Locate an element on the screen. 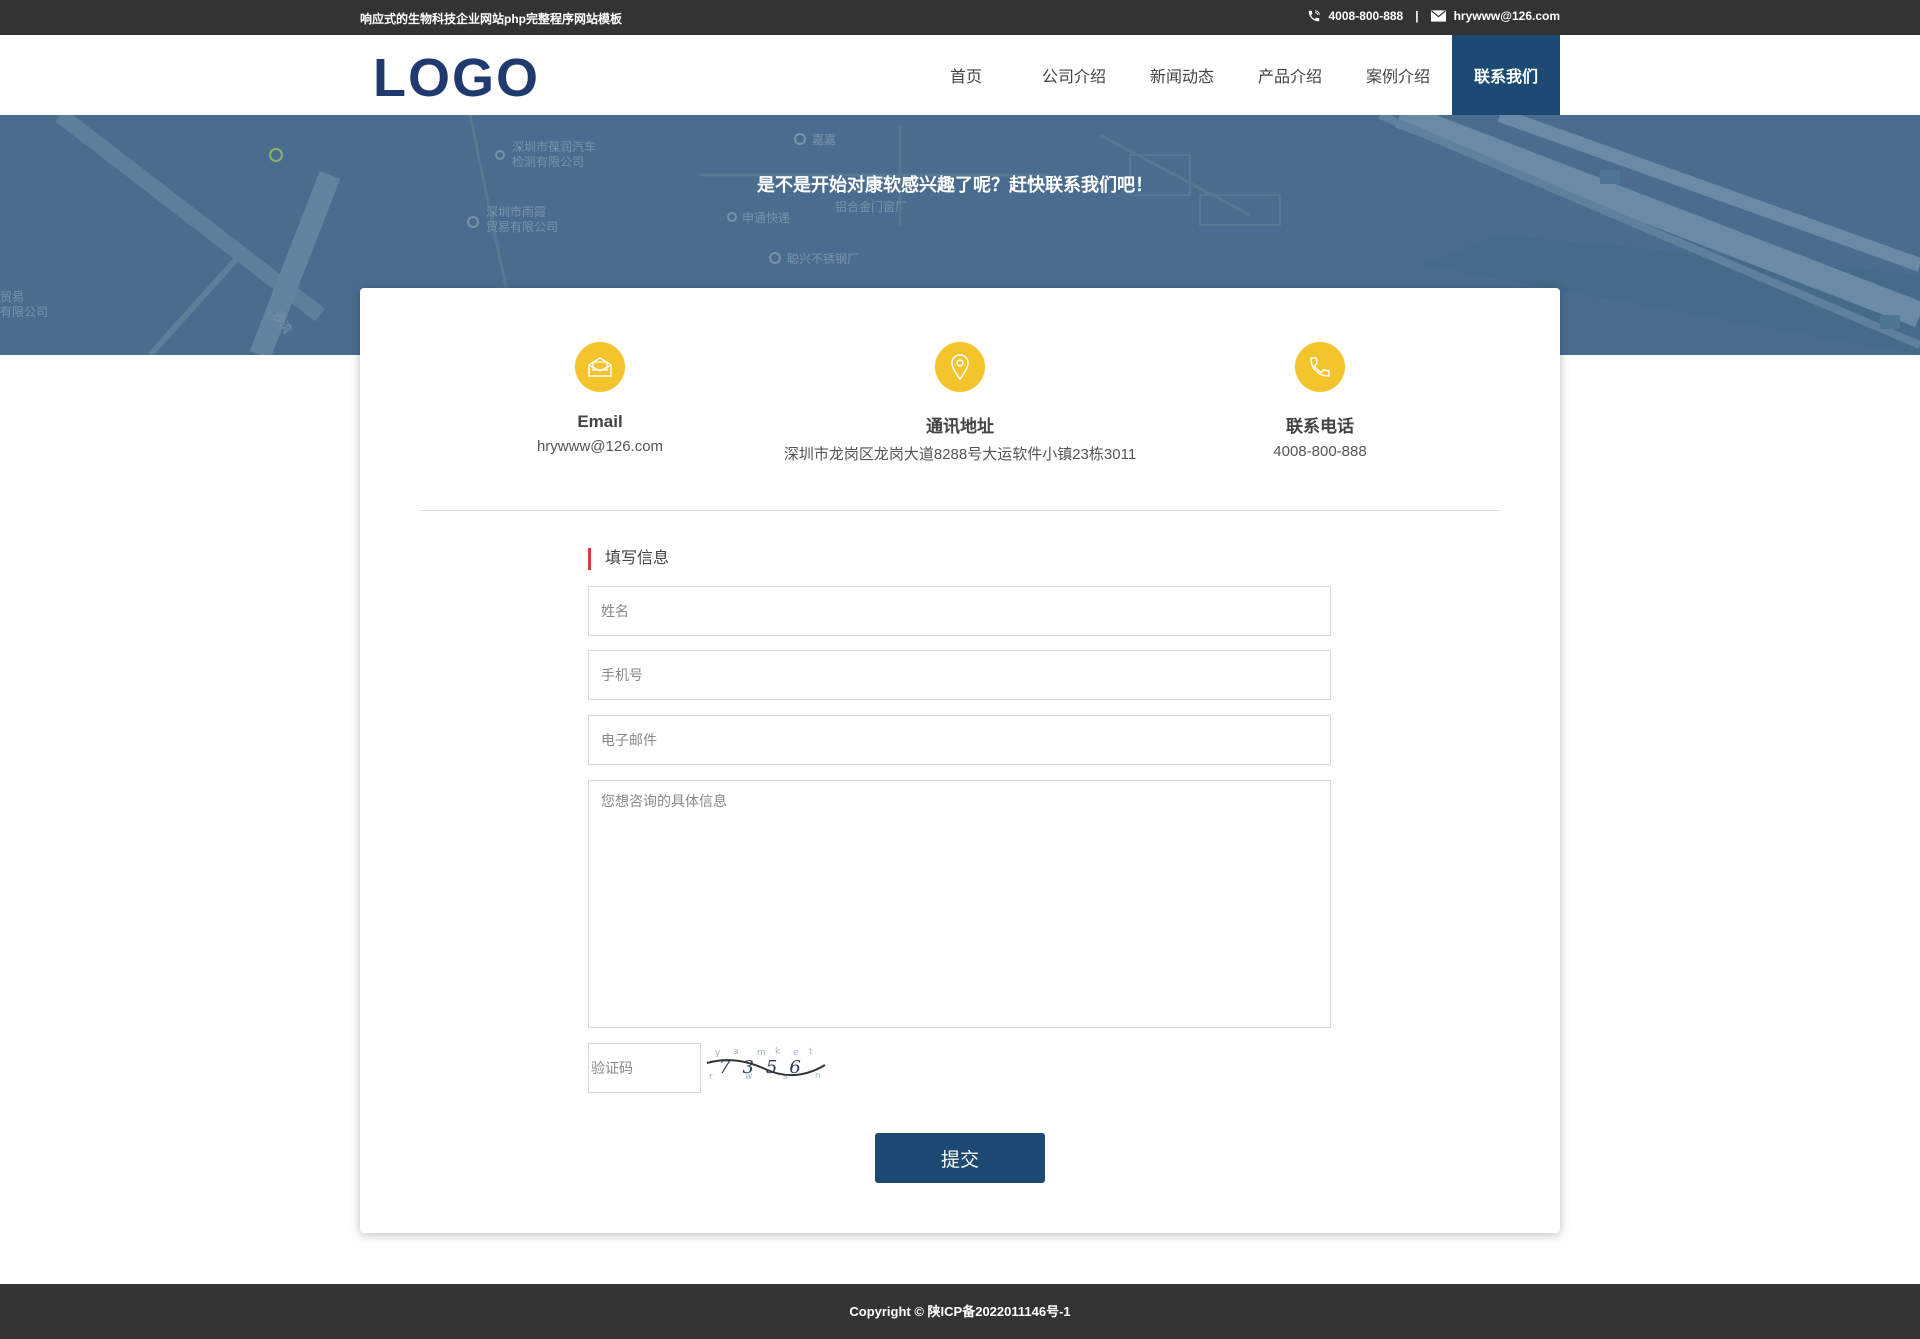 The image size is (1920, 1339). copyright: Copyright © 陕ICP备2022011146号-1 is located at coordinates (960, 1311).